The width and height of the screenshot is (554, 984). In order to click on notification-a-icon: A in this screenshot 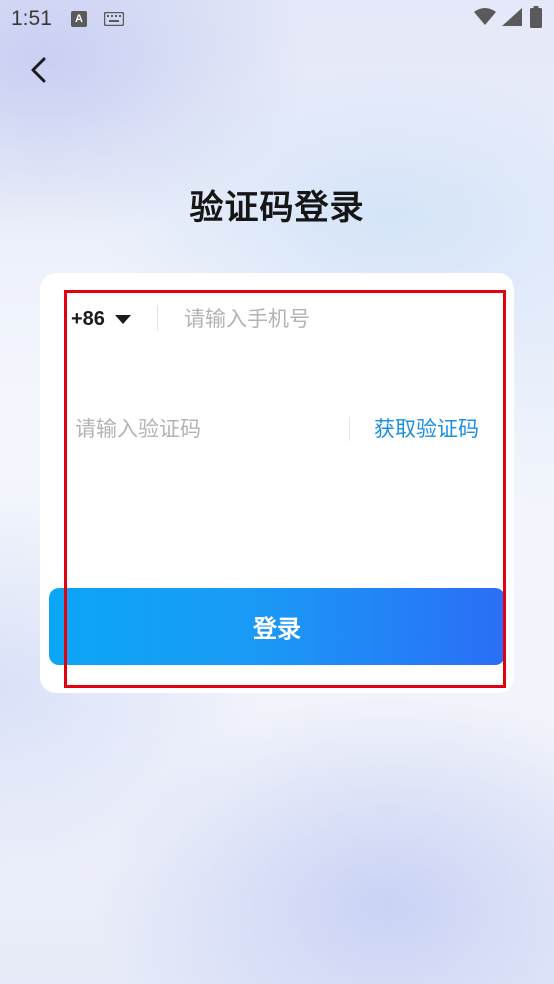, I will do `click(79, 19)`.